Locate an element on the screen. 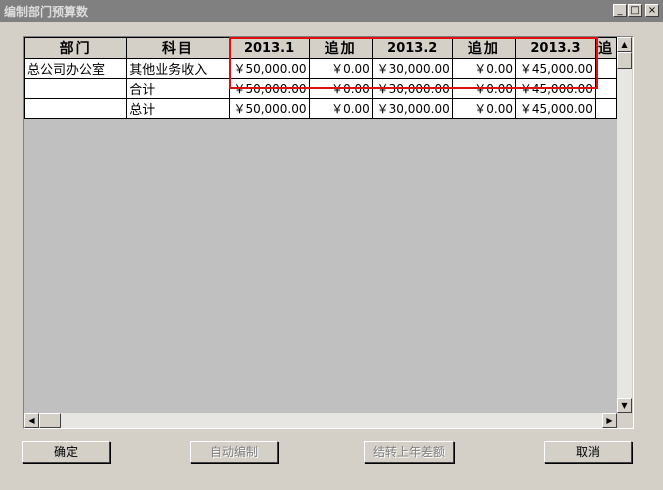 The height and width of the screenshot is (490, 663). cell-subject: 其他业务收入 is located at coordinates (178, 68).